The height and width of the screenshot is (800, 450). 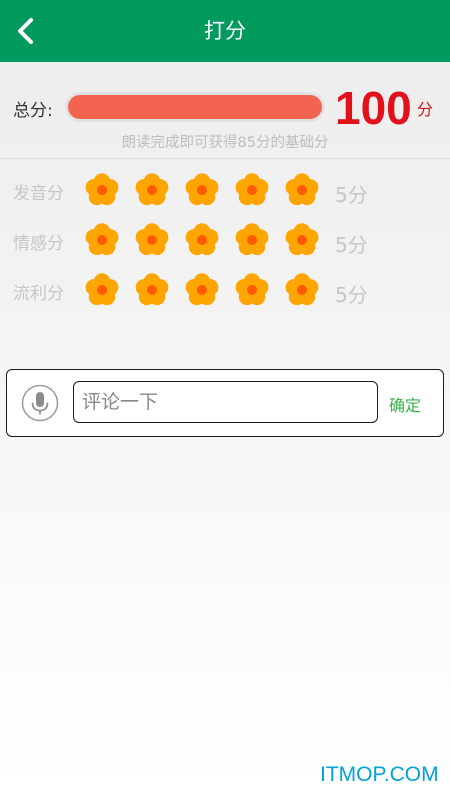 I want to click on microphone-icon, so click(x=40, y=403).